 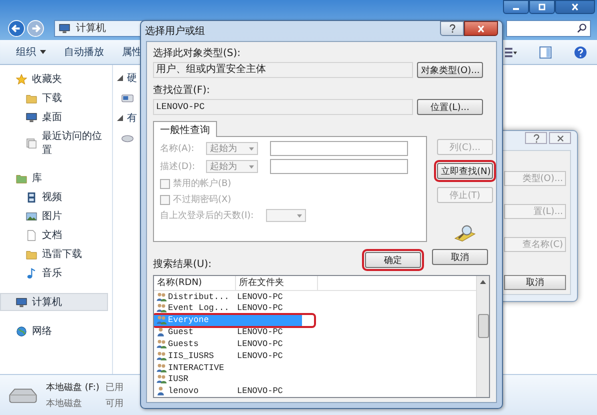 I want to click on field-label: 自上次登录后的天数(I):, so click(x=207, y=216).